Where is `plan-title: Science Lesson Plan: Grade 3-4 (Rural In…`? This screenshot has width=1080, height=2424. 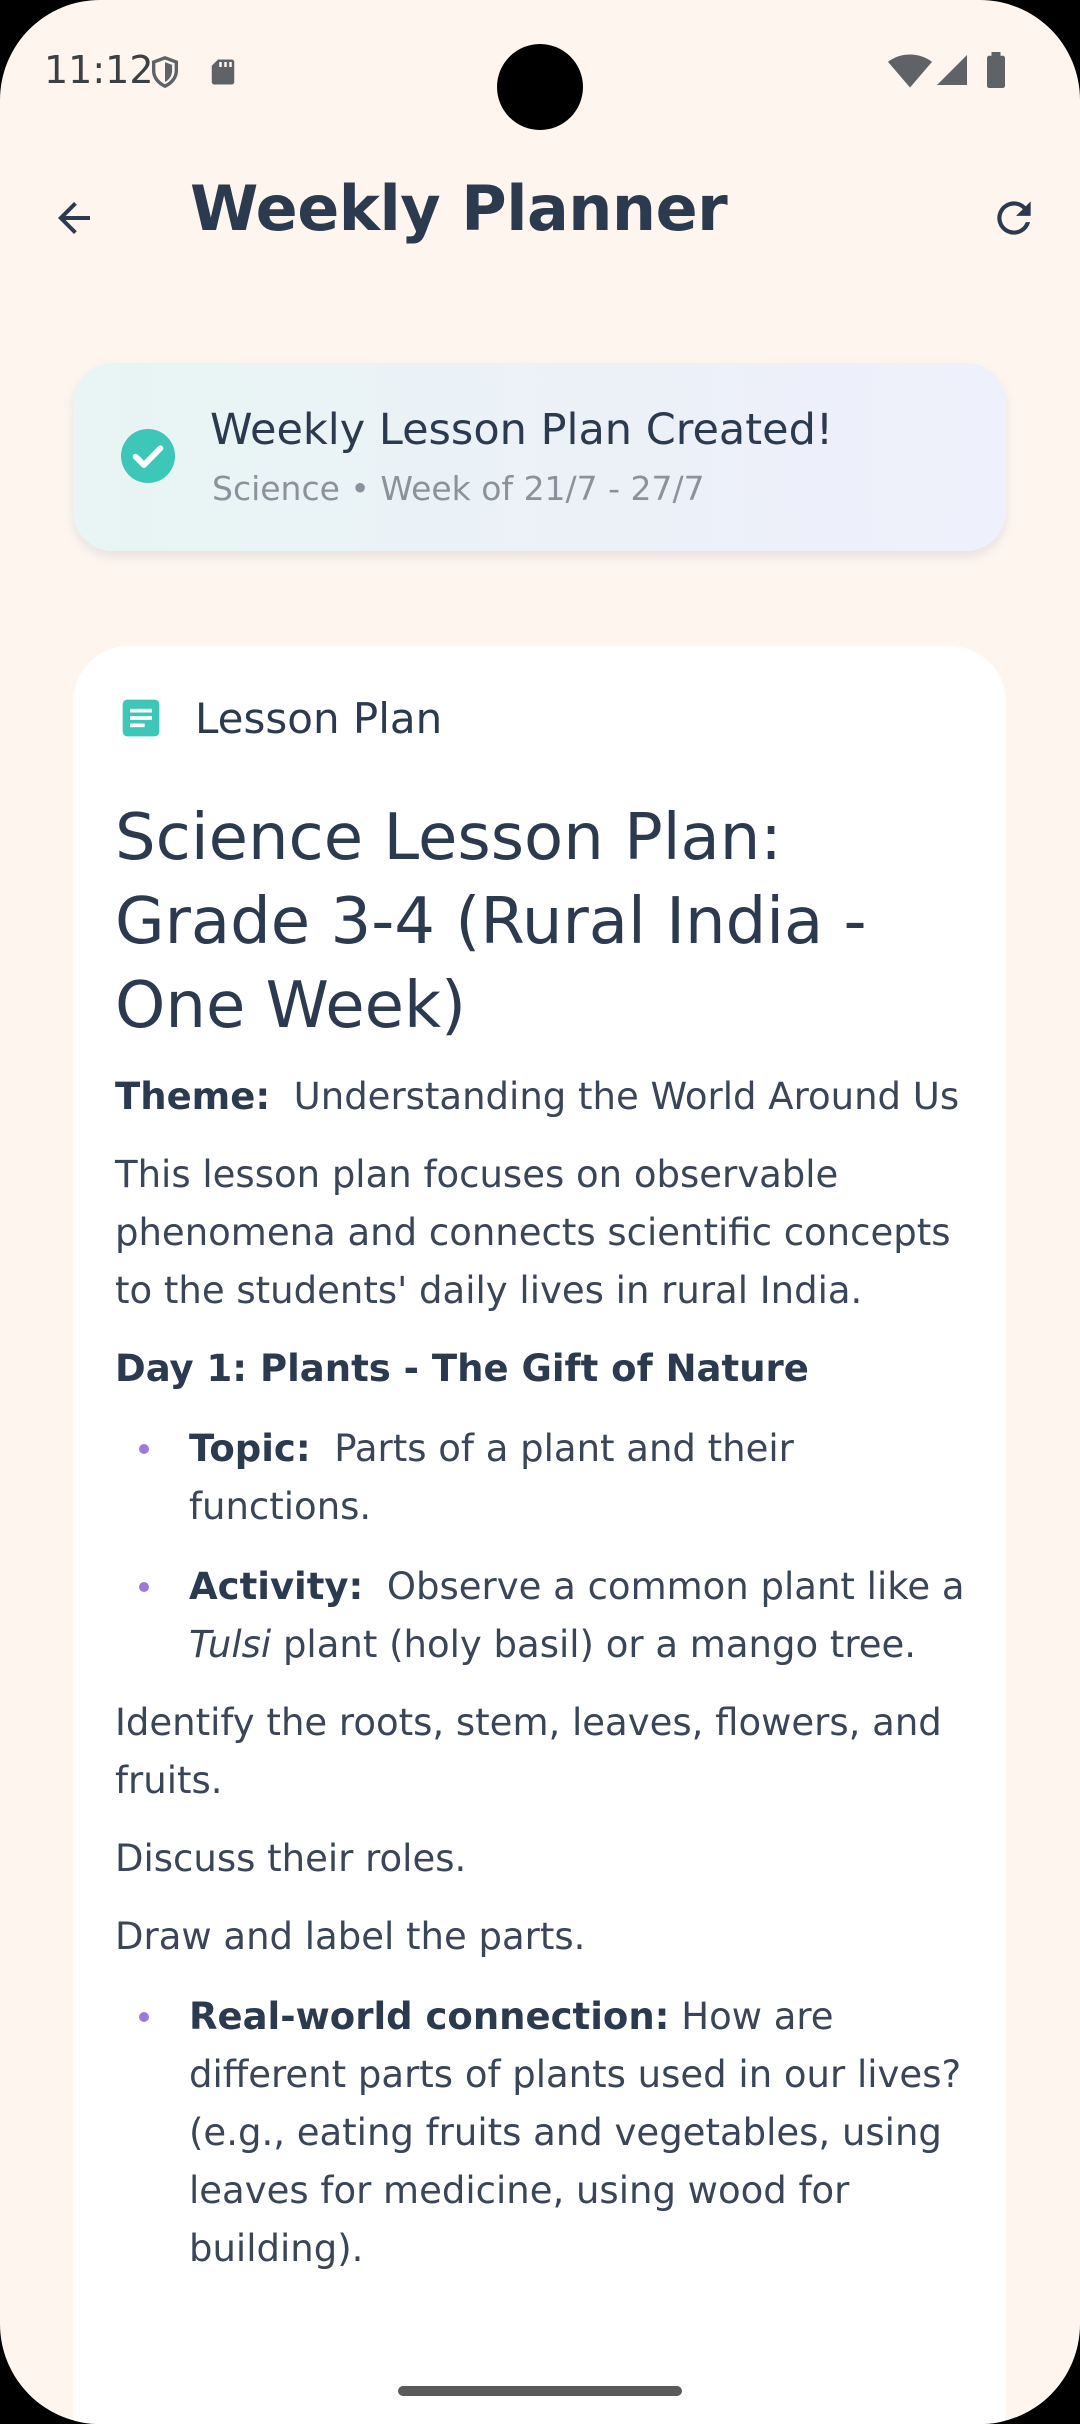
plan-title: Science Lesson Plan: Grade 3-4 (Rural In… is located at coordinates (491, 922).